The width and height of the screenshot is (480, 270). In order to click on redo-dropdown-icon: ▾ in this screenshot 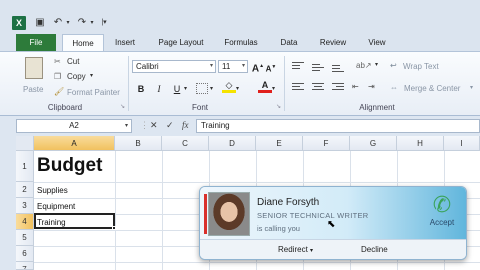, I will do `click(92, 23)`.